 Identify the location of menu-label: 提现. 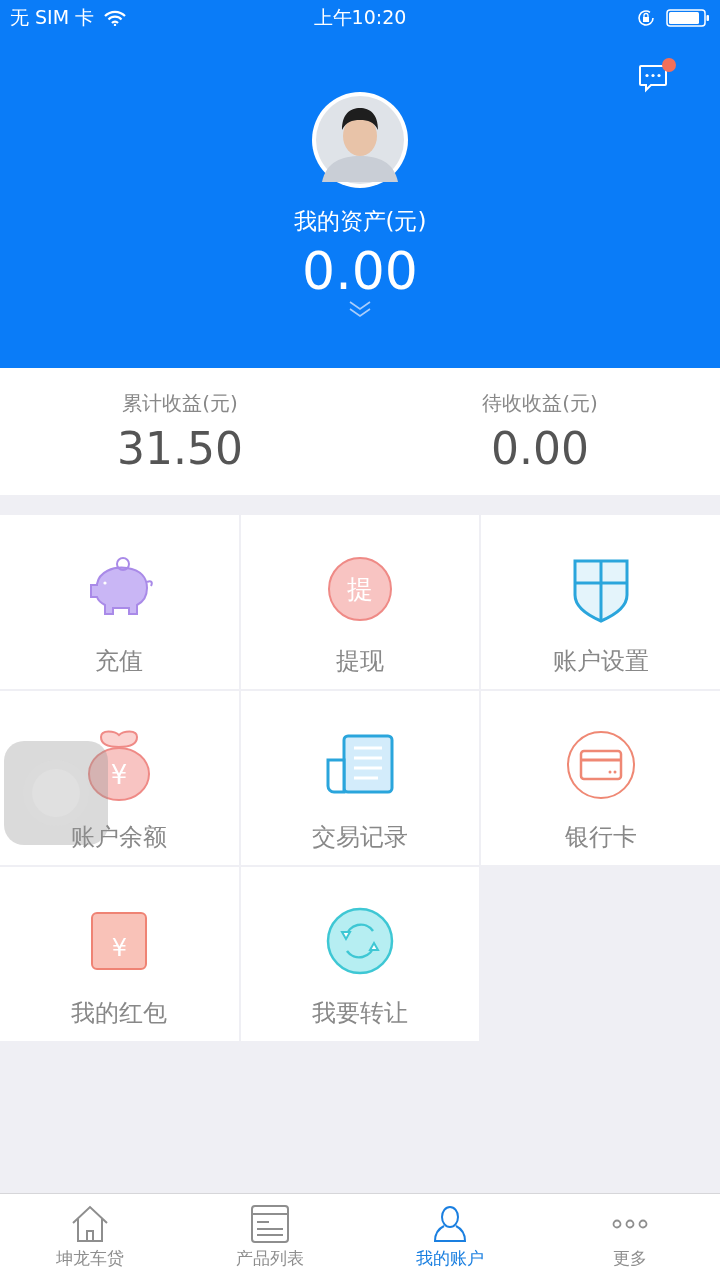
(360, 661).